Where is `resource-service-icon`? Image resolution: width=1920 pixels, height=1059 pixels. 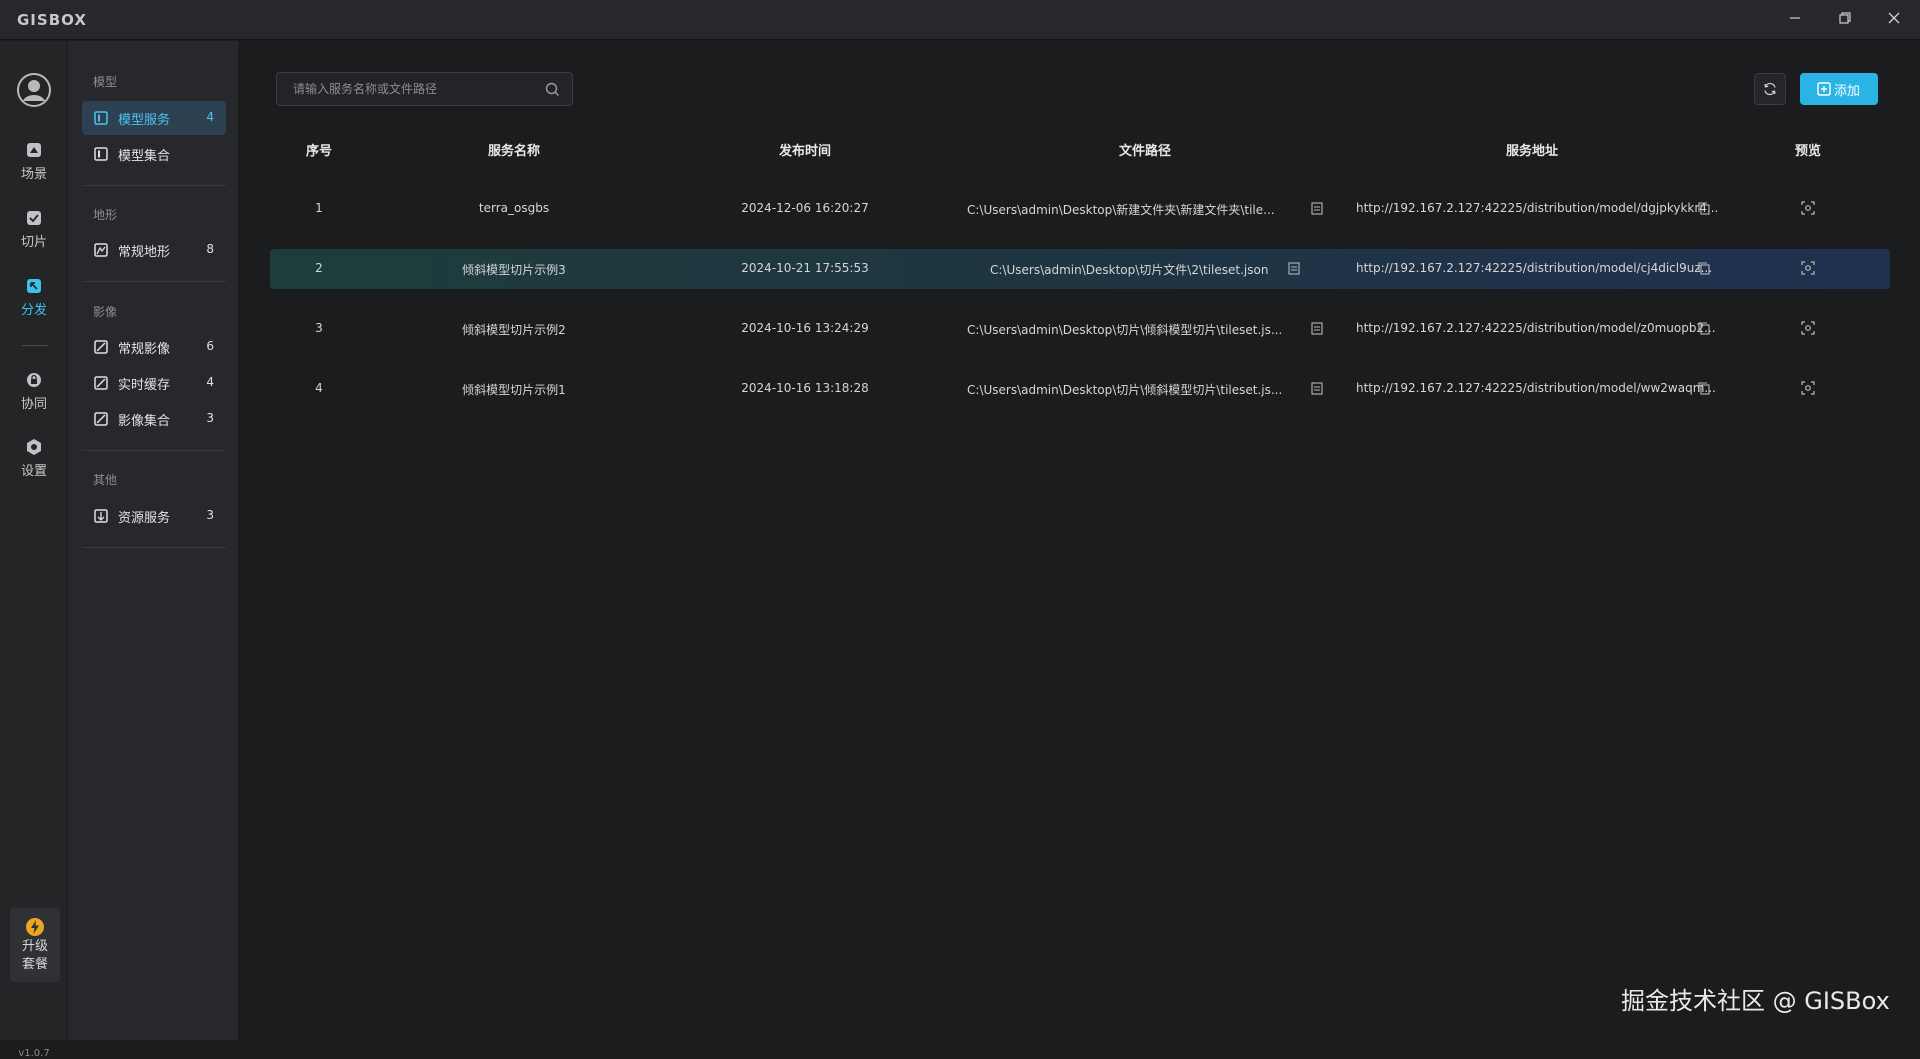
resource-service-icon is located at coordinates (101, 516).